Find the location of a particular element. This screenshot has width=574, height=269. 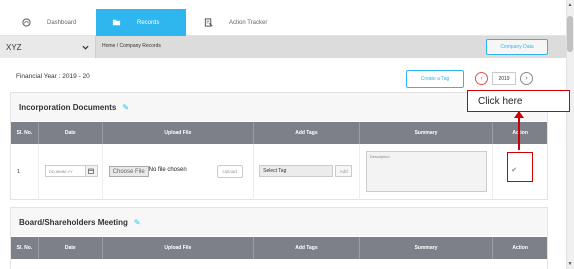

calendar-icon is located at coordinates (91, 171).